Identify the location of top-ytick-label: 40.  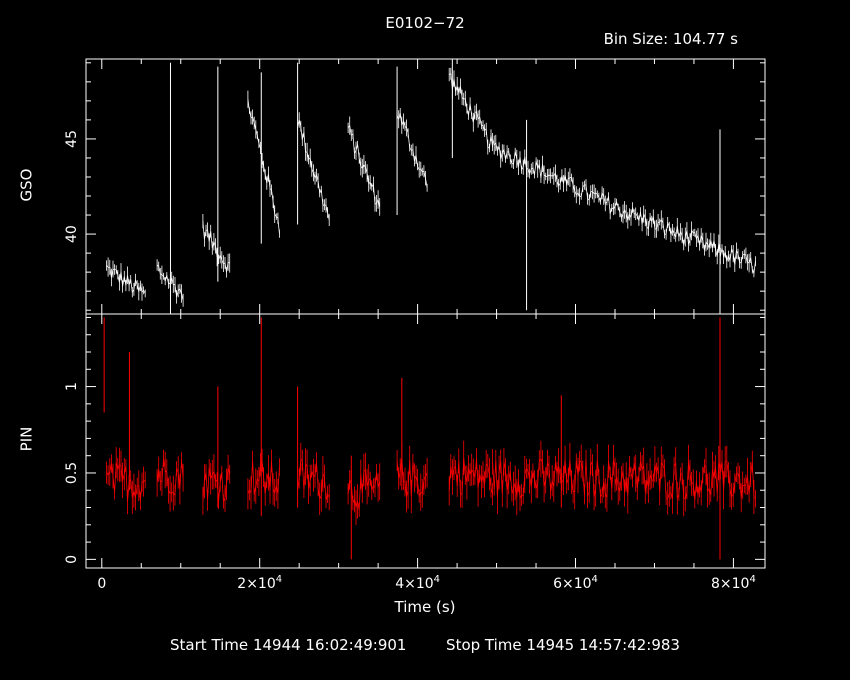
(72, 234).